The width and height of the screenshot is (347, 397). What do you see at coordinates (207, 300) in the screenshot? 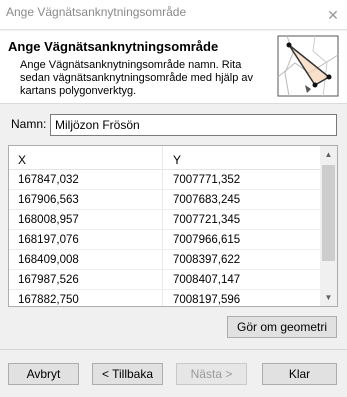
I see `cell-y: 7008197,596` at bounding box center [207, 300].